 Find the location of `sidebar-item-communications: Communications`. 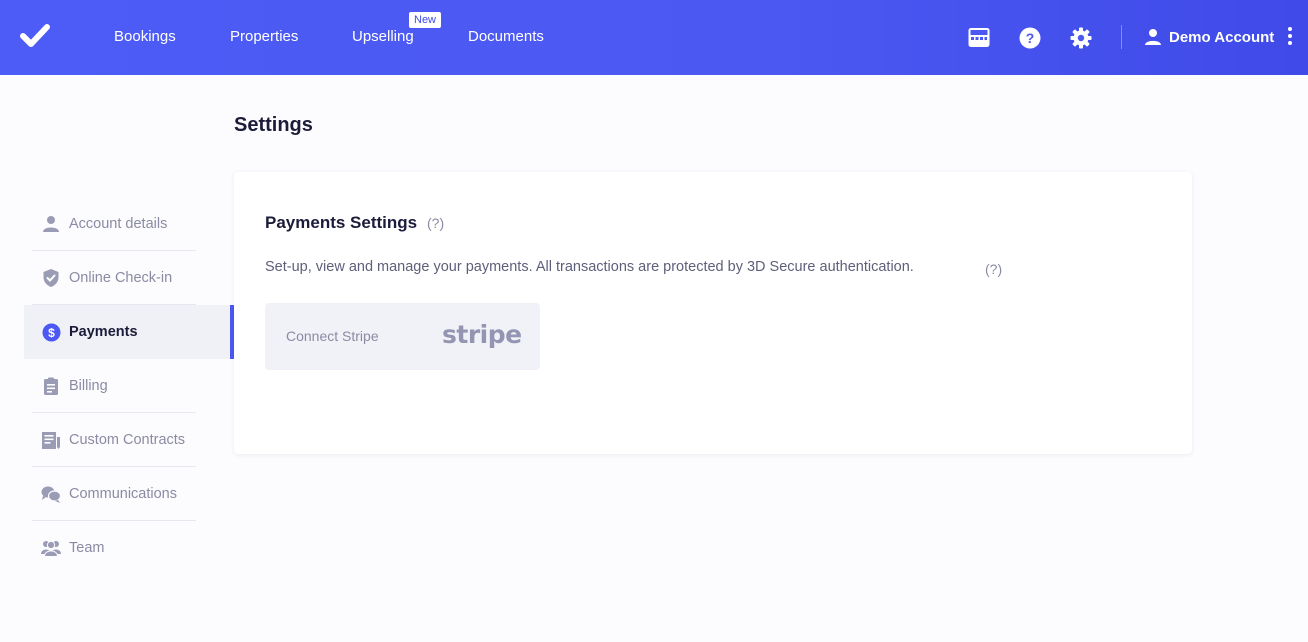

sidebar-item-communications: Communications is located at coordinates (129, 494).